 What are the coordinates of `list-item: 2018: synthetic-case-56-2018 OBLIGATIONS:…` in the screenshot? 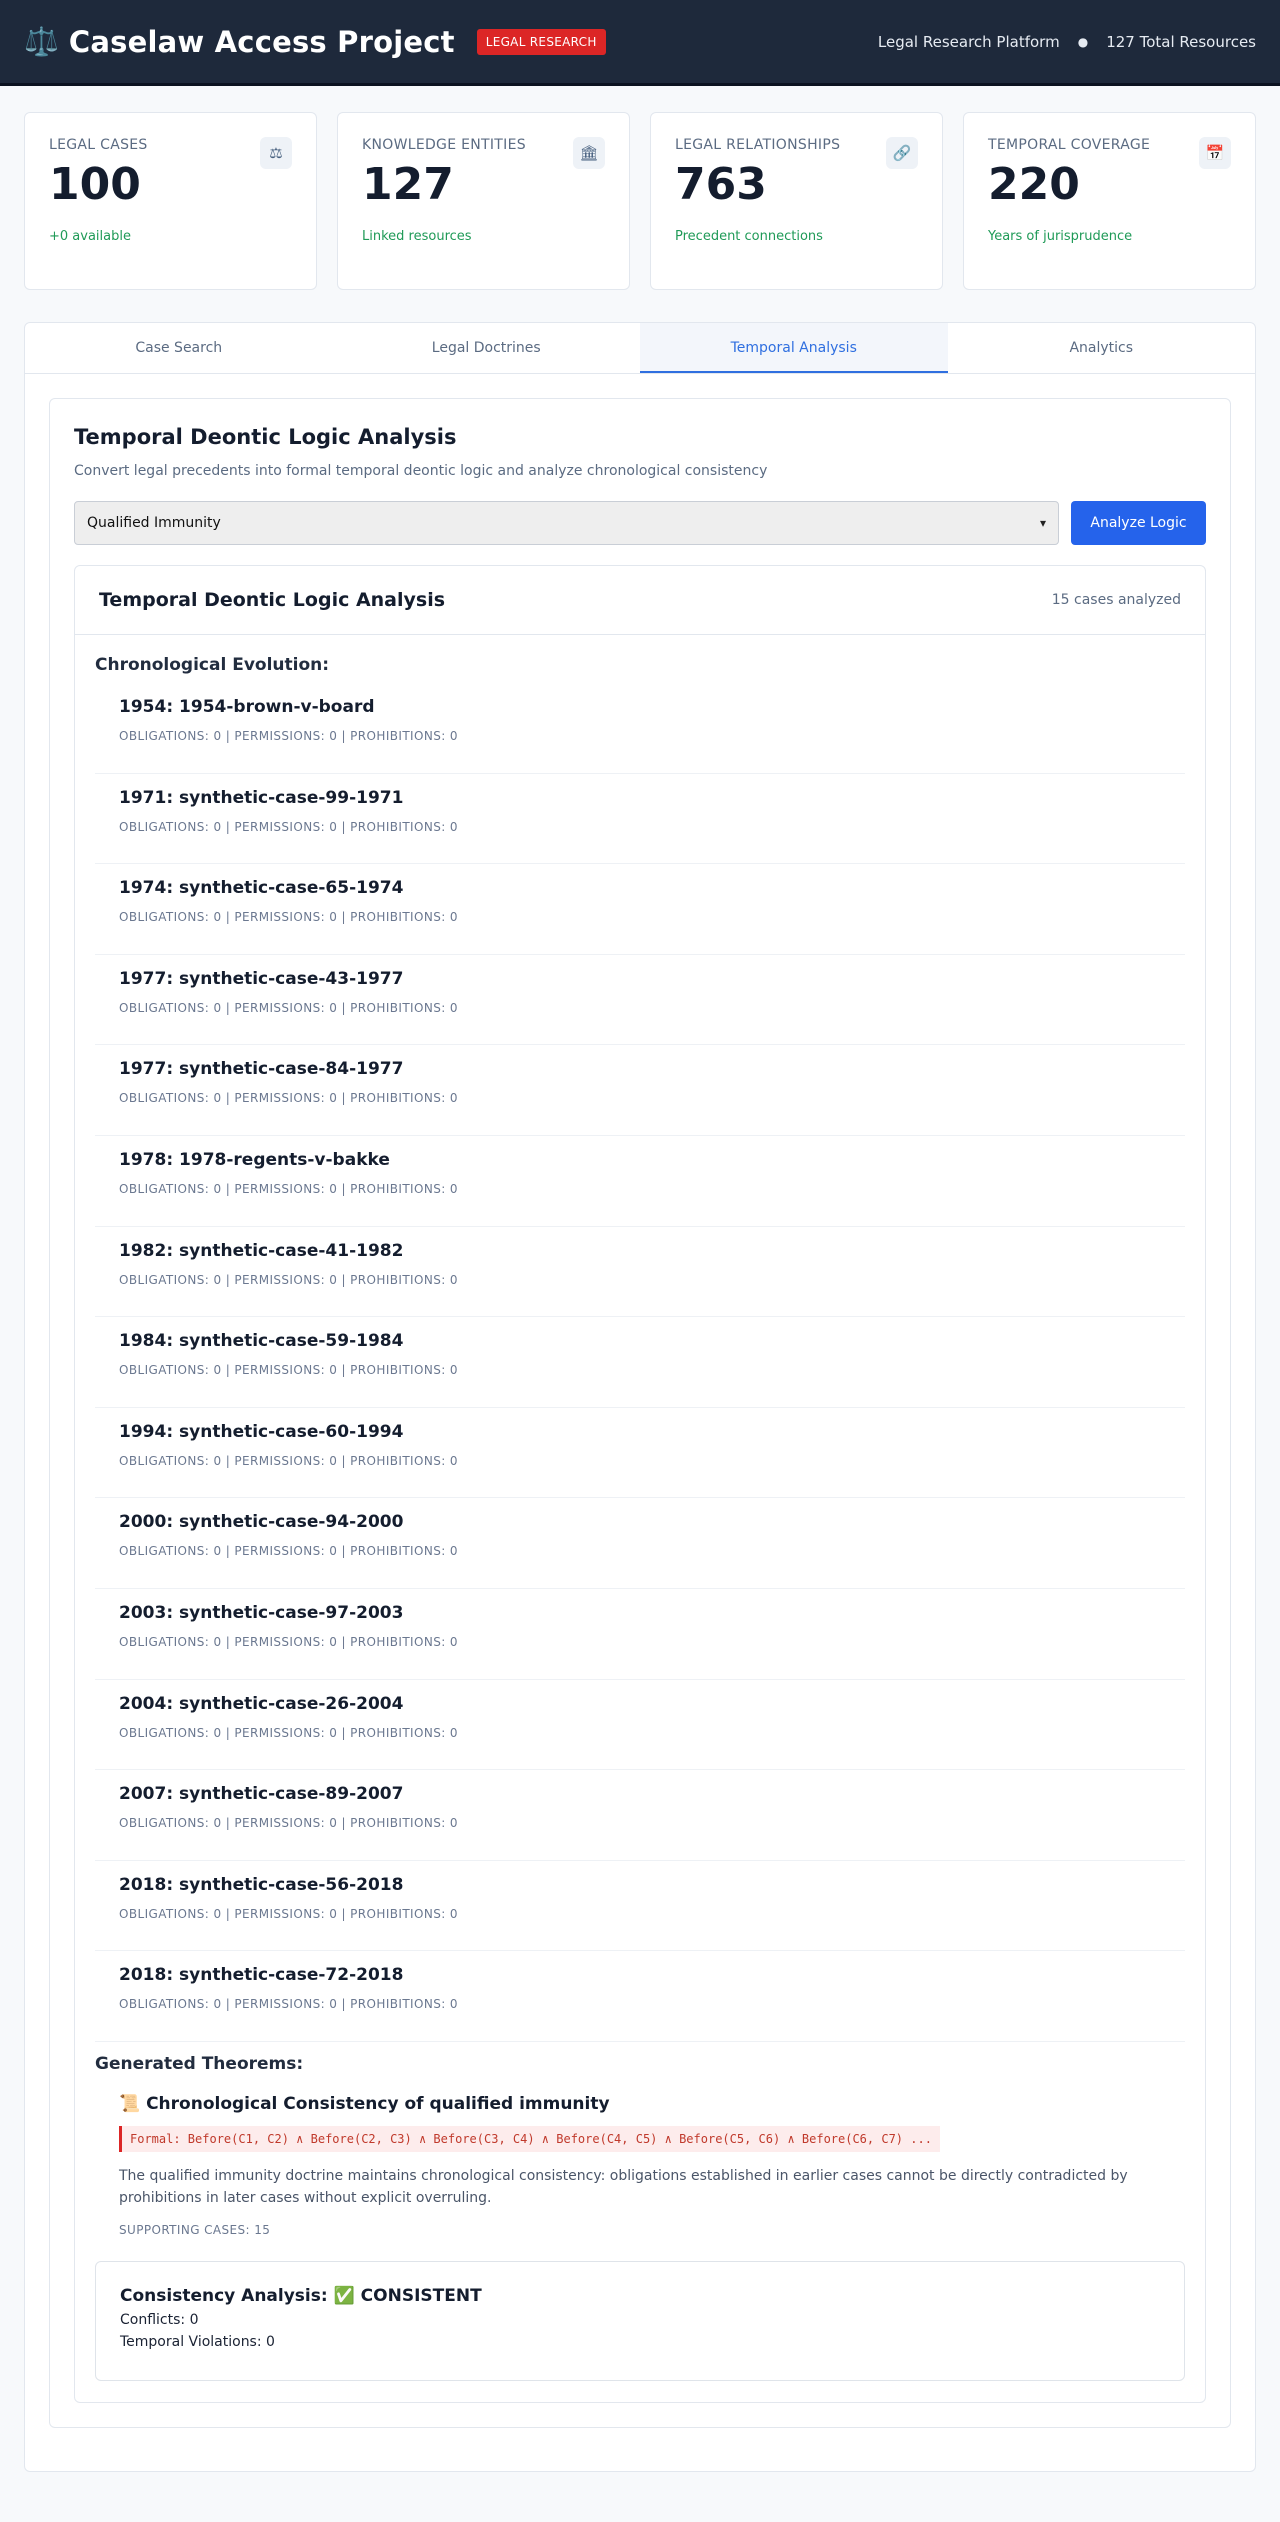 It's located at (640, 1906).